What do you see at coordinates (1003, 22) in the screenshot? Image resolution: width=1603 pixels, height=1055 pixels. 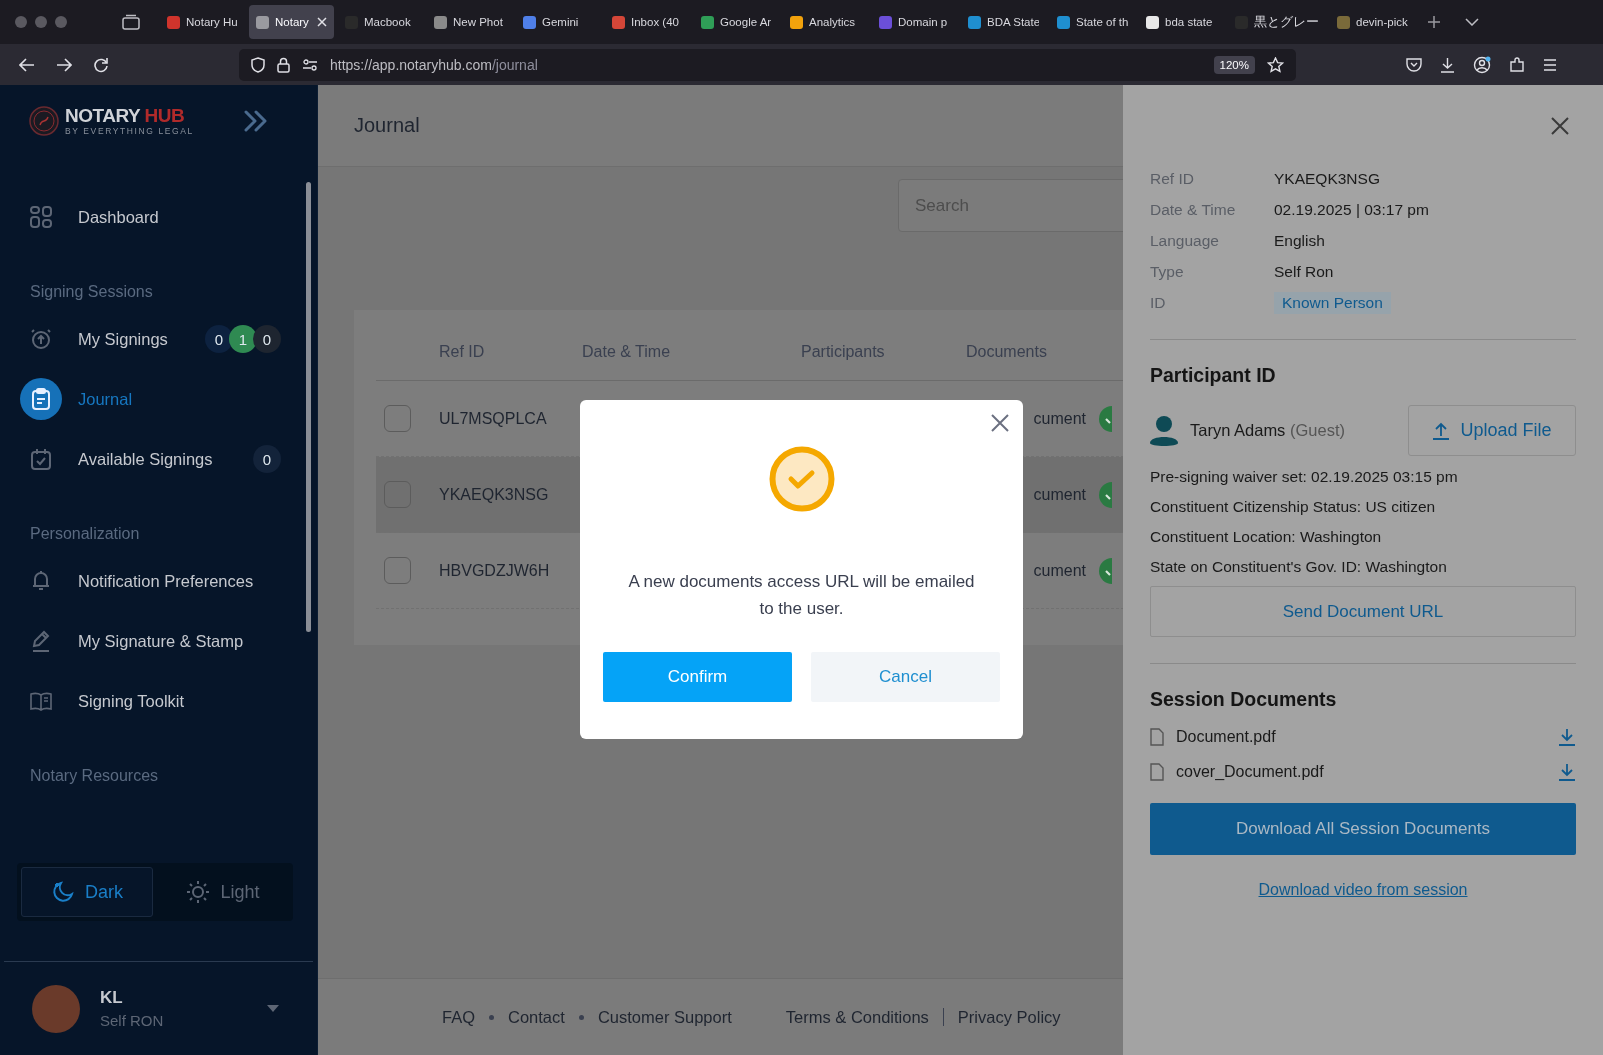 I see `browser-tab: BDA State` at bounding box center [1003, 22].